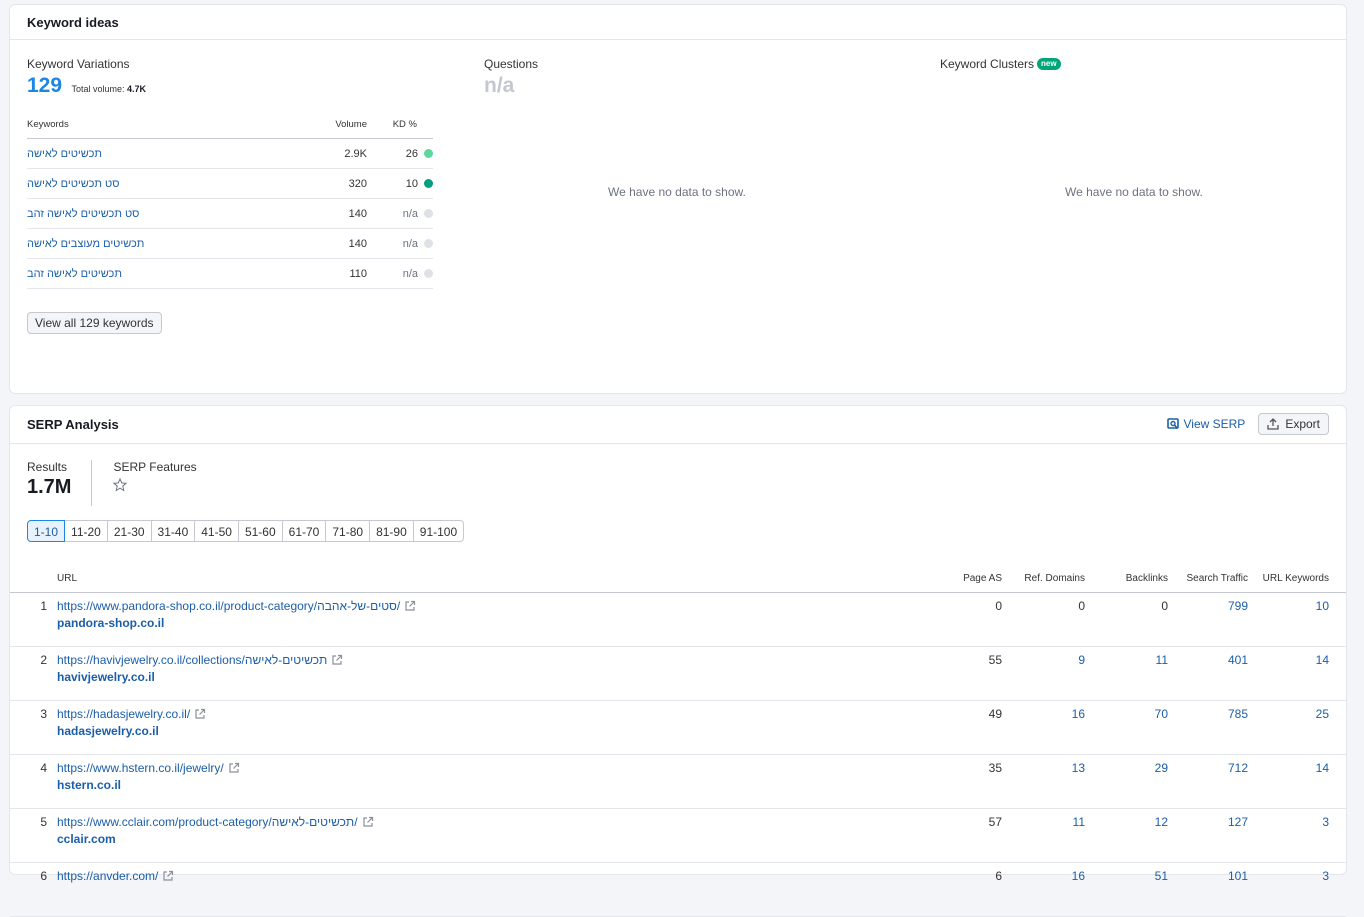 The image size is (1364, 917). I want to click on page-button-1-10: 1-10, so click(46, 531).